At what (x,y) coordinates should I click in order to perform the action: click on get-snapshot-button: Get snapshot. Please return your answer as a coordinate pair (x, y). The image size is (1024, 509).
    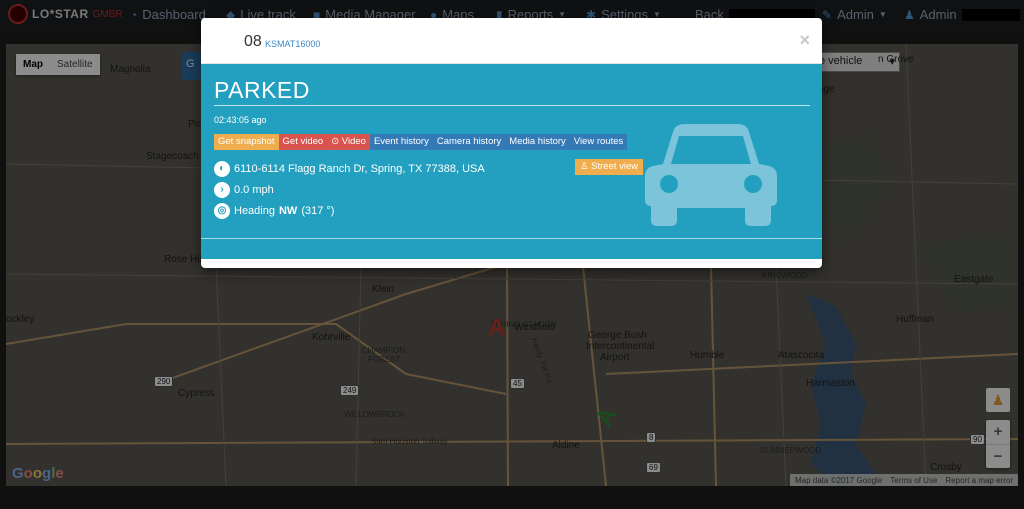
    Looking at the image, I should click on (246, 142).